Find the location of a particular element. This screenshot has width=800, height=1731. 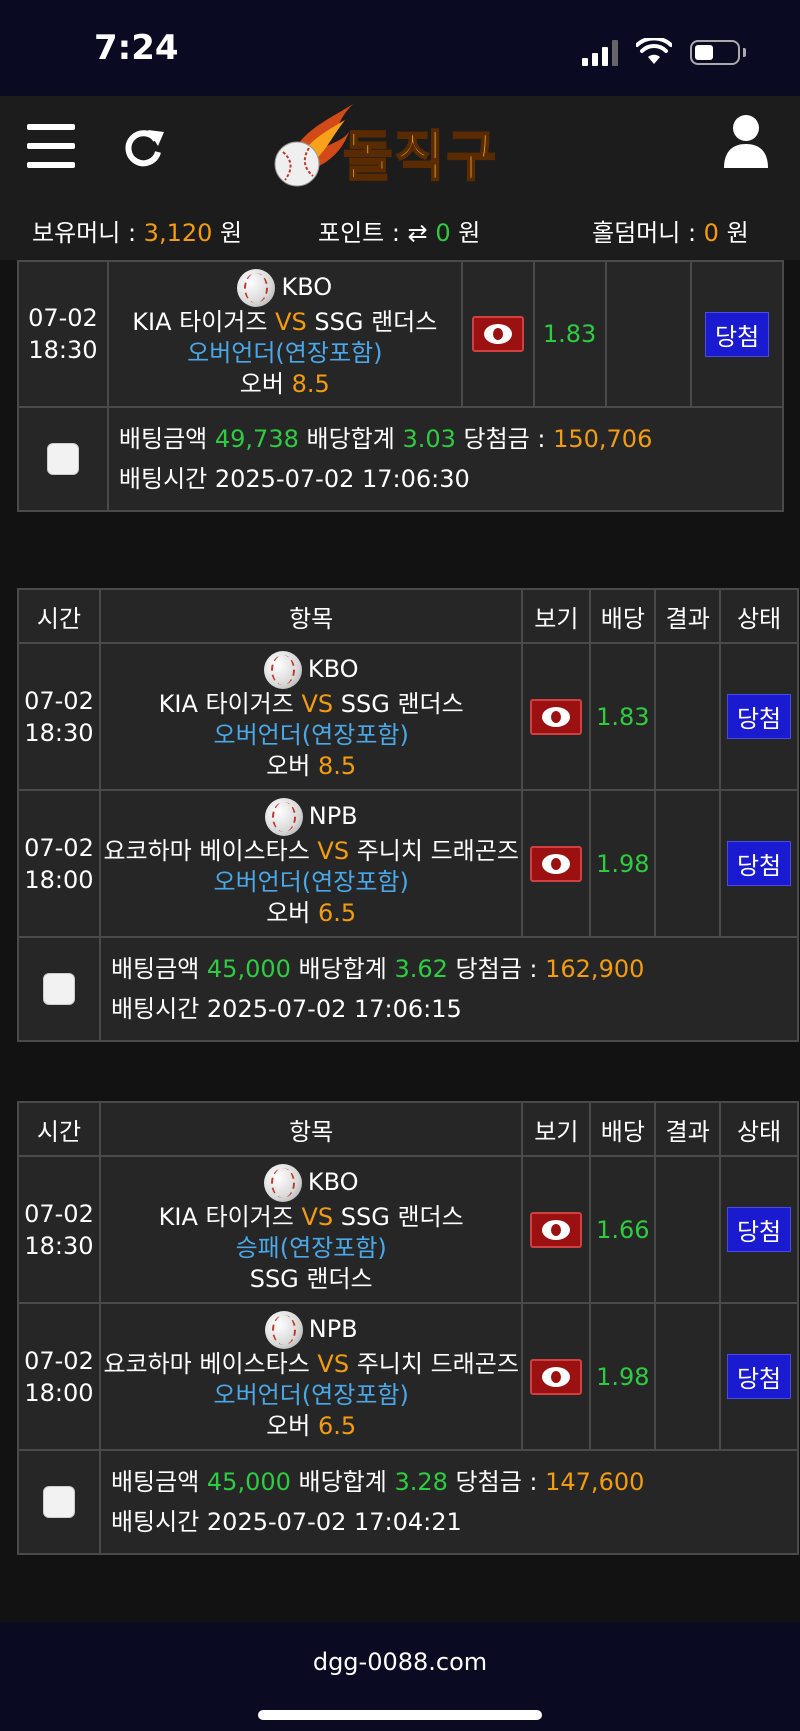

status-time: 7:24 is located at coordinates (136, 48).